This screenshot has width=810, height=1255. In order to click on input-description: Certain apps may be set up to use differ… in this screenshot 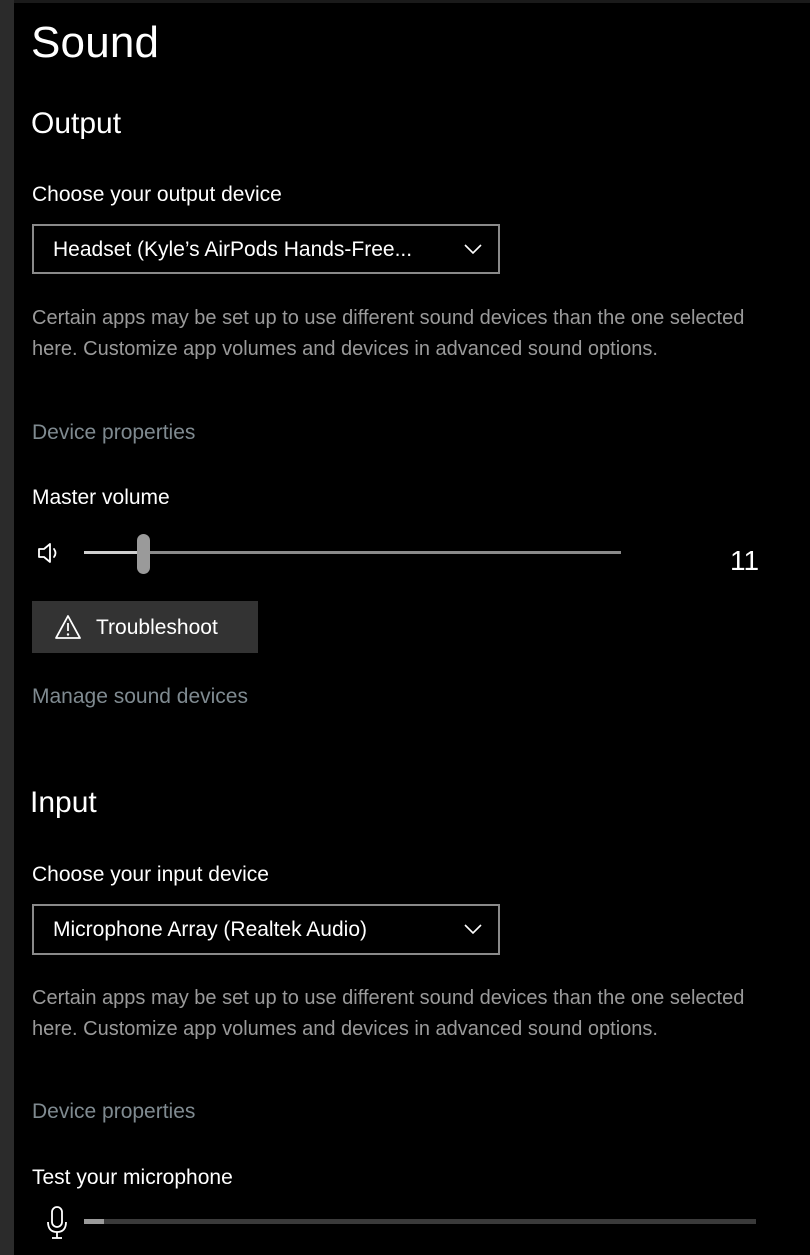, I will do `click(388, 1013)`.